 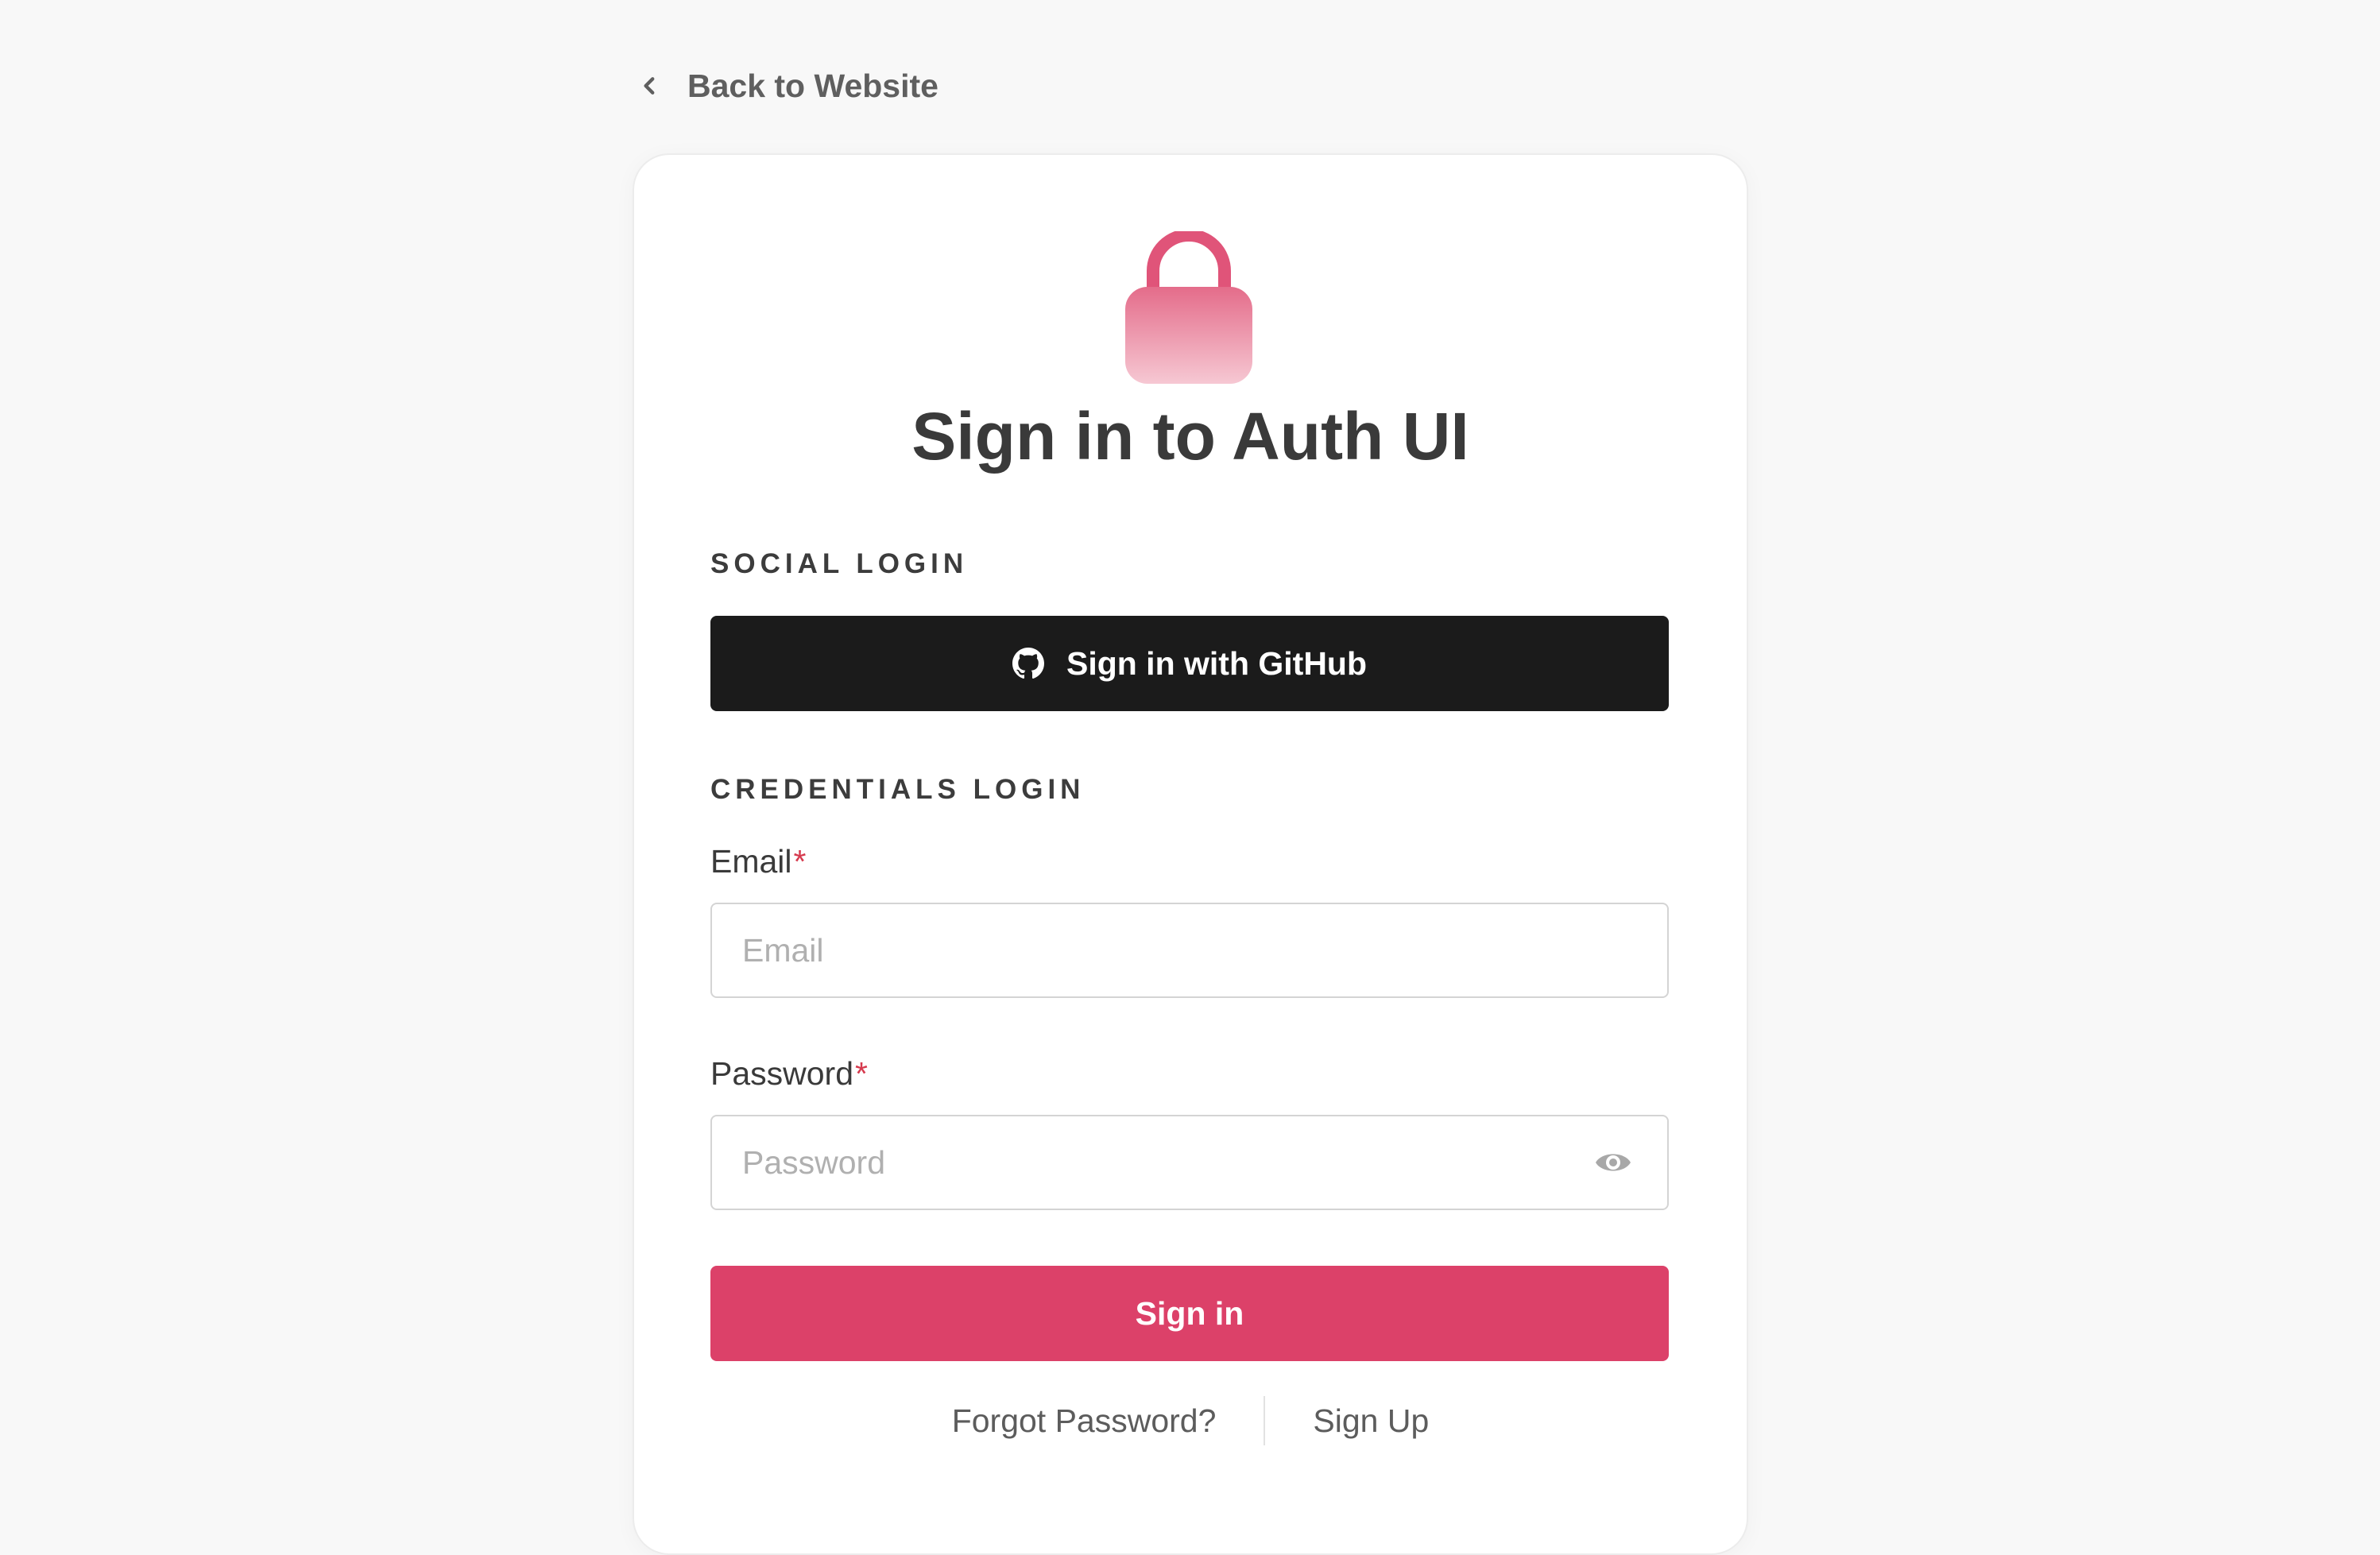 I want to click on email-label: Email*, so click(x=758, y=861).